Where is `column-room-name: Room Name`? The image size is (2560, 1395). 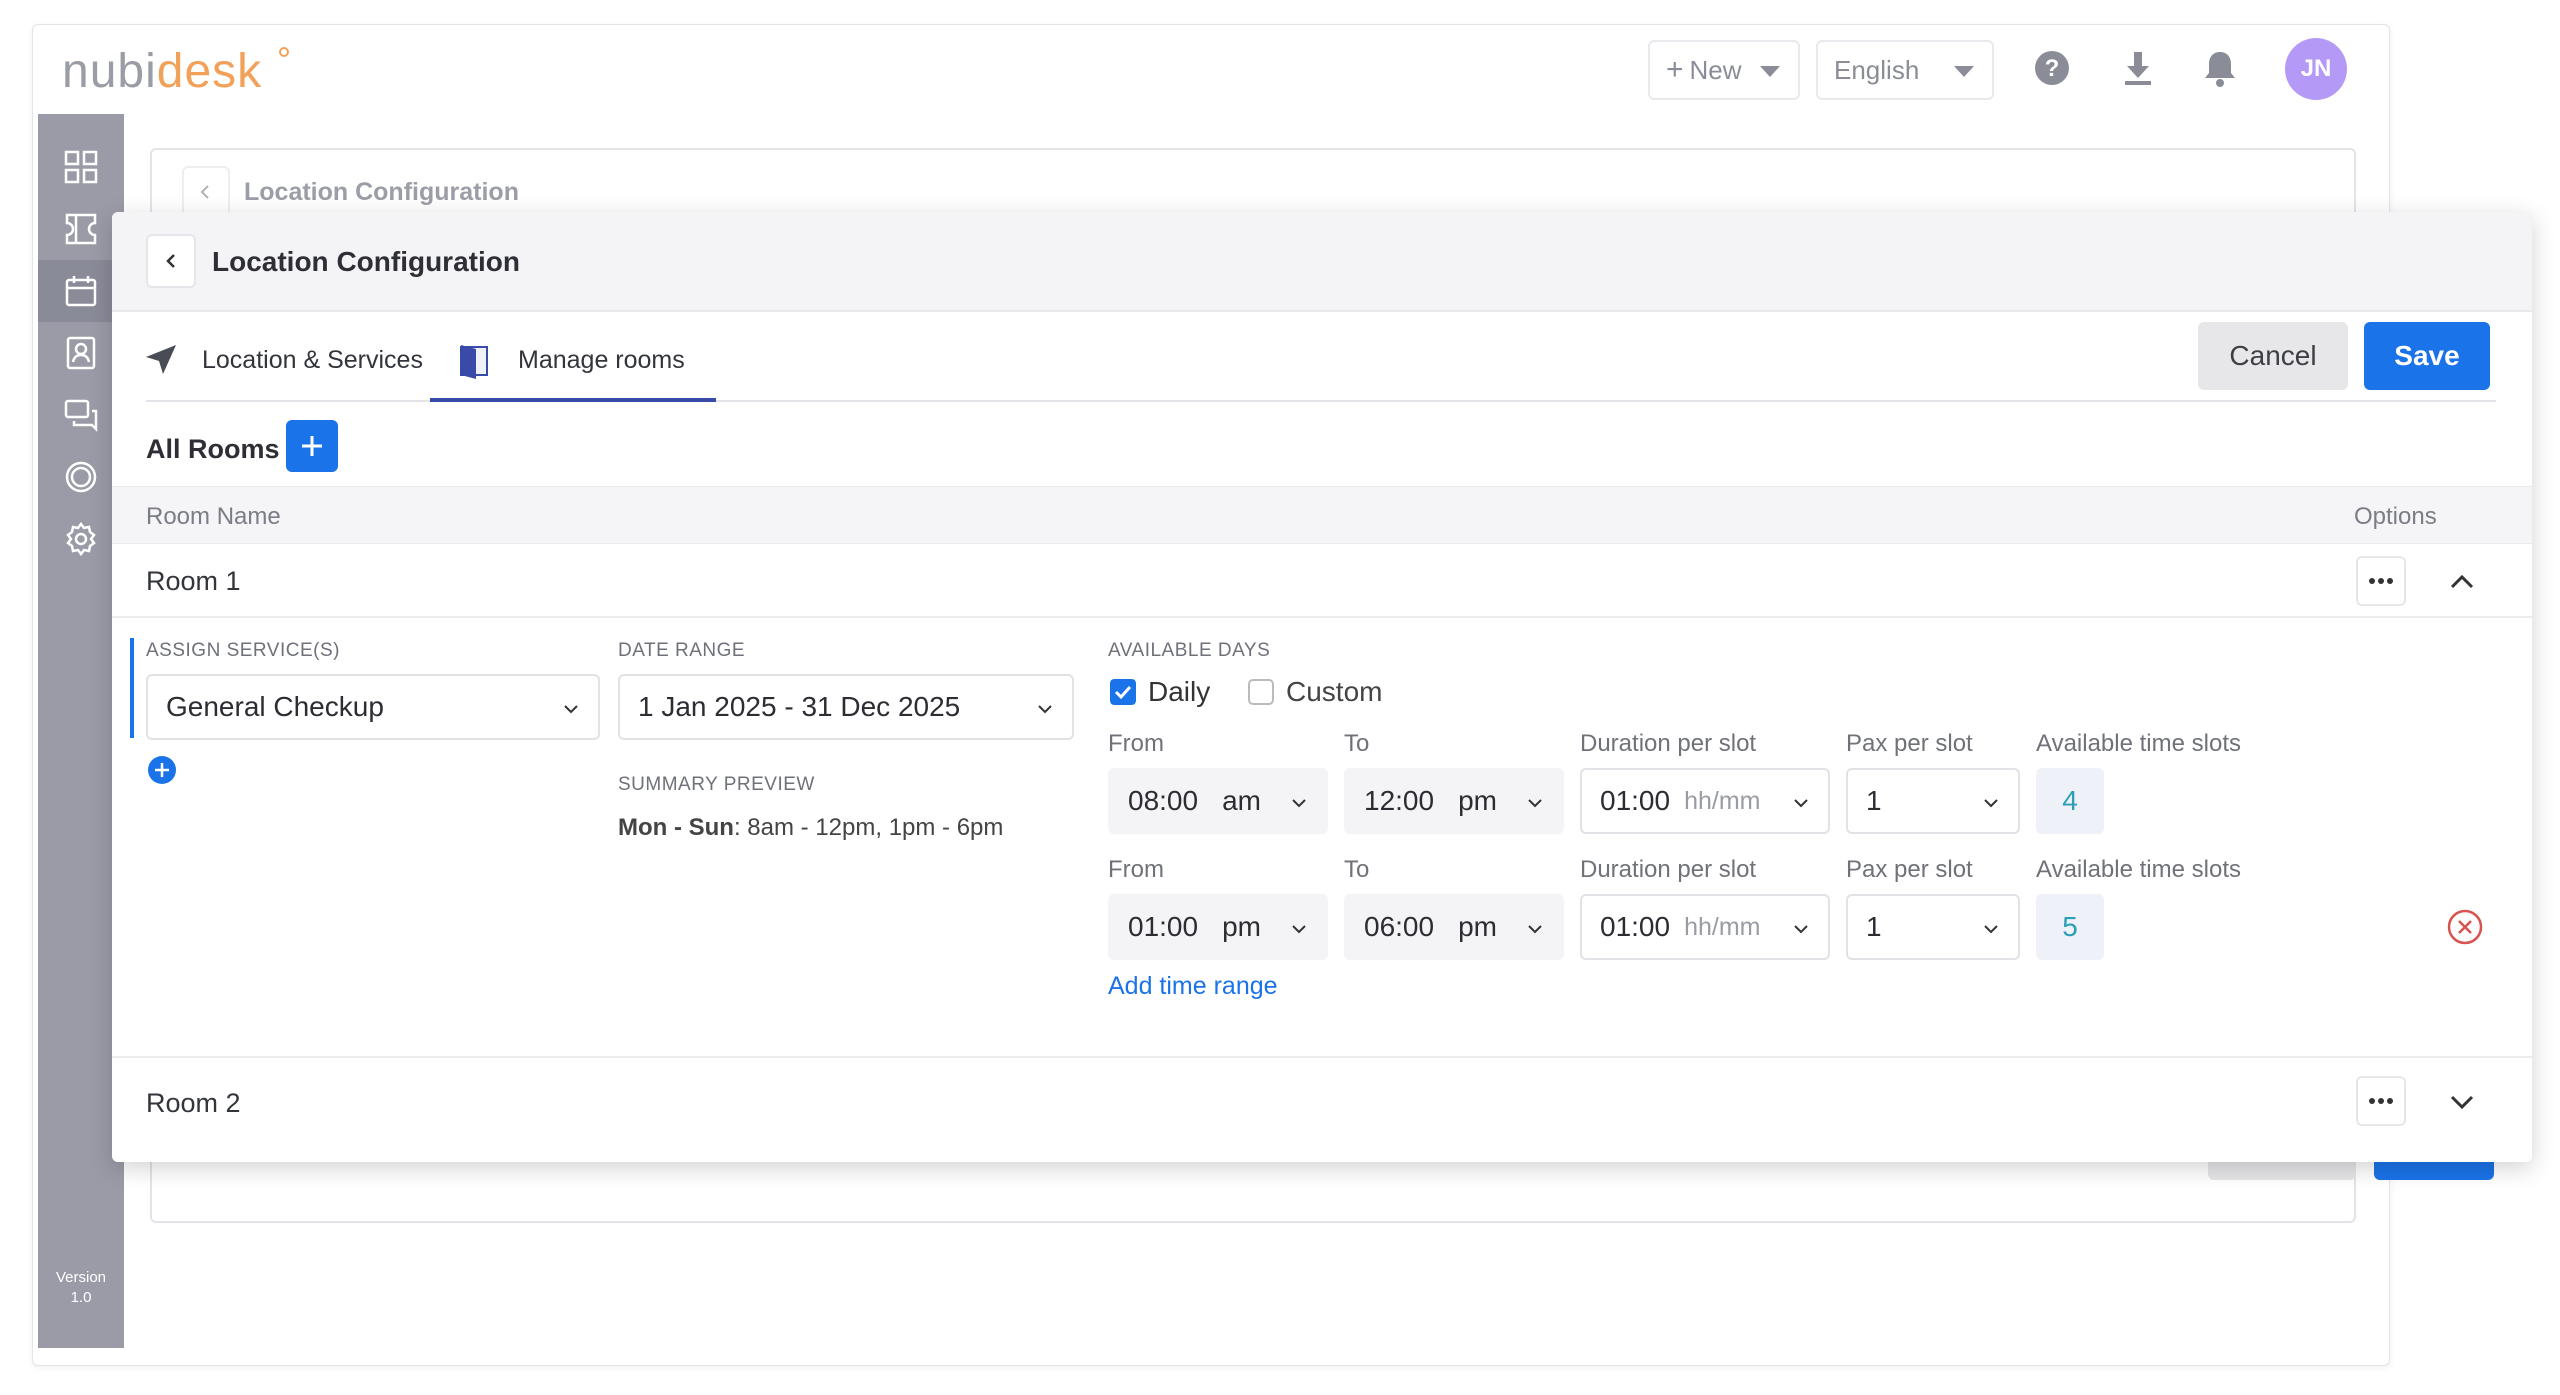
column-room-name: Room Name is located at coordinates (213, 516).